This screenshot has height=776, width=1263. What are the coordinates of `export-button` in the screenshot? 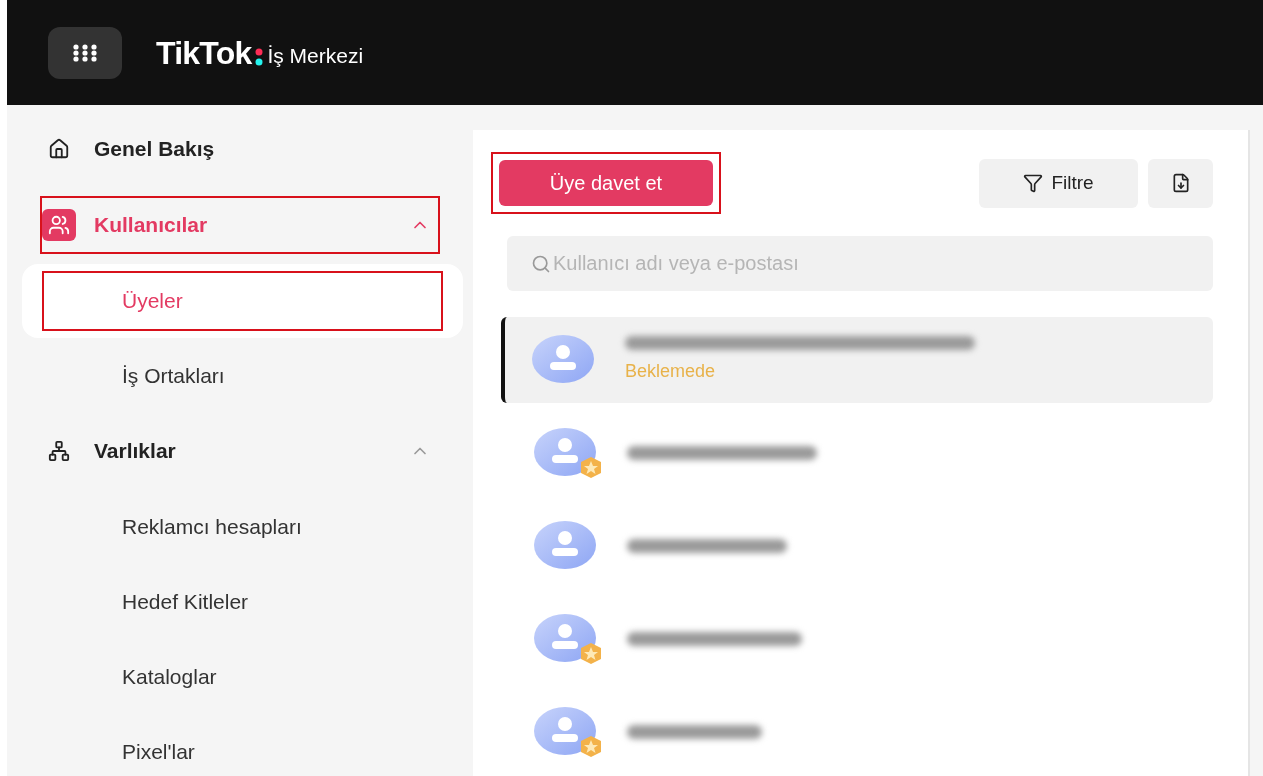 It's located at (1180, 183).